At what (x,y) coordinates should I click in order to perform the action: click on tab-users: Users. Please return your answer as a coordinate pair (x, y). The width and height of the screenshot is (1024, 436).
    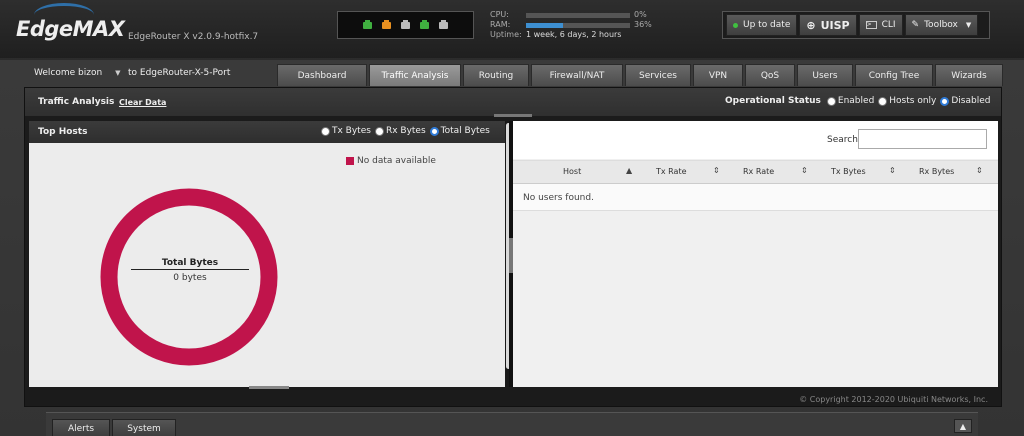
    Looking at the image, I should click on (825, 75).